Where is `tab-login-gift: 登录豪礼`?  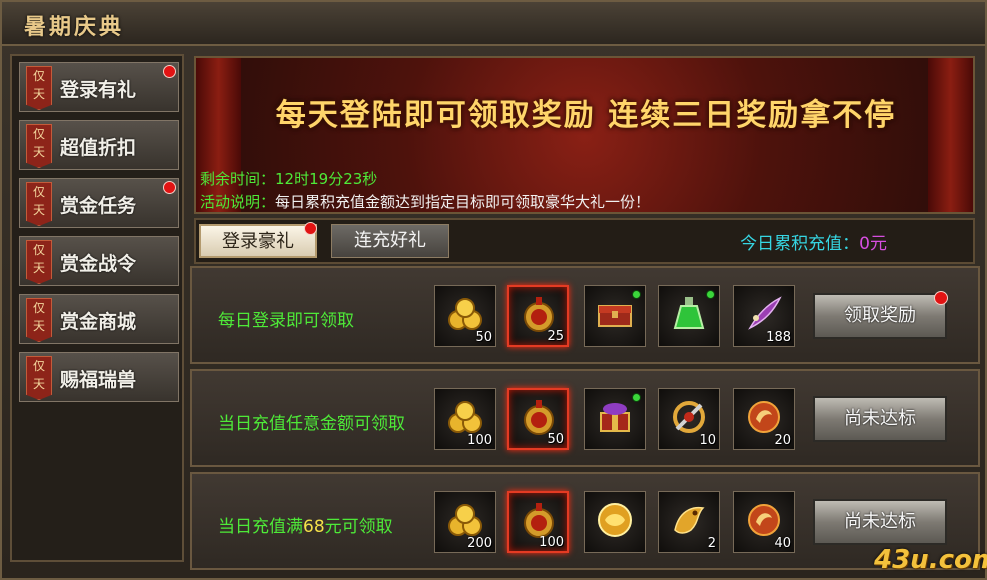 tab-login-gift: 登录豪礼 is located at coordinates (258, 240).